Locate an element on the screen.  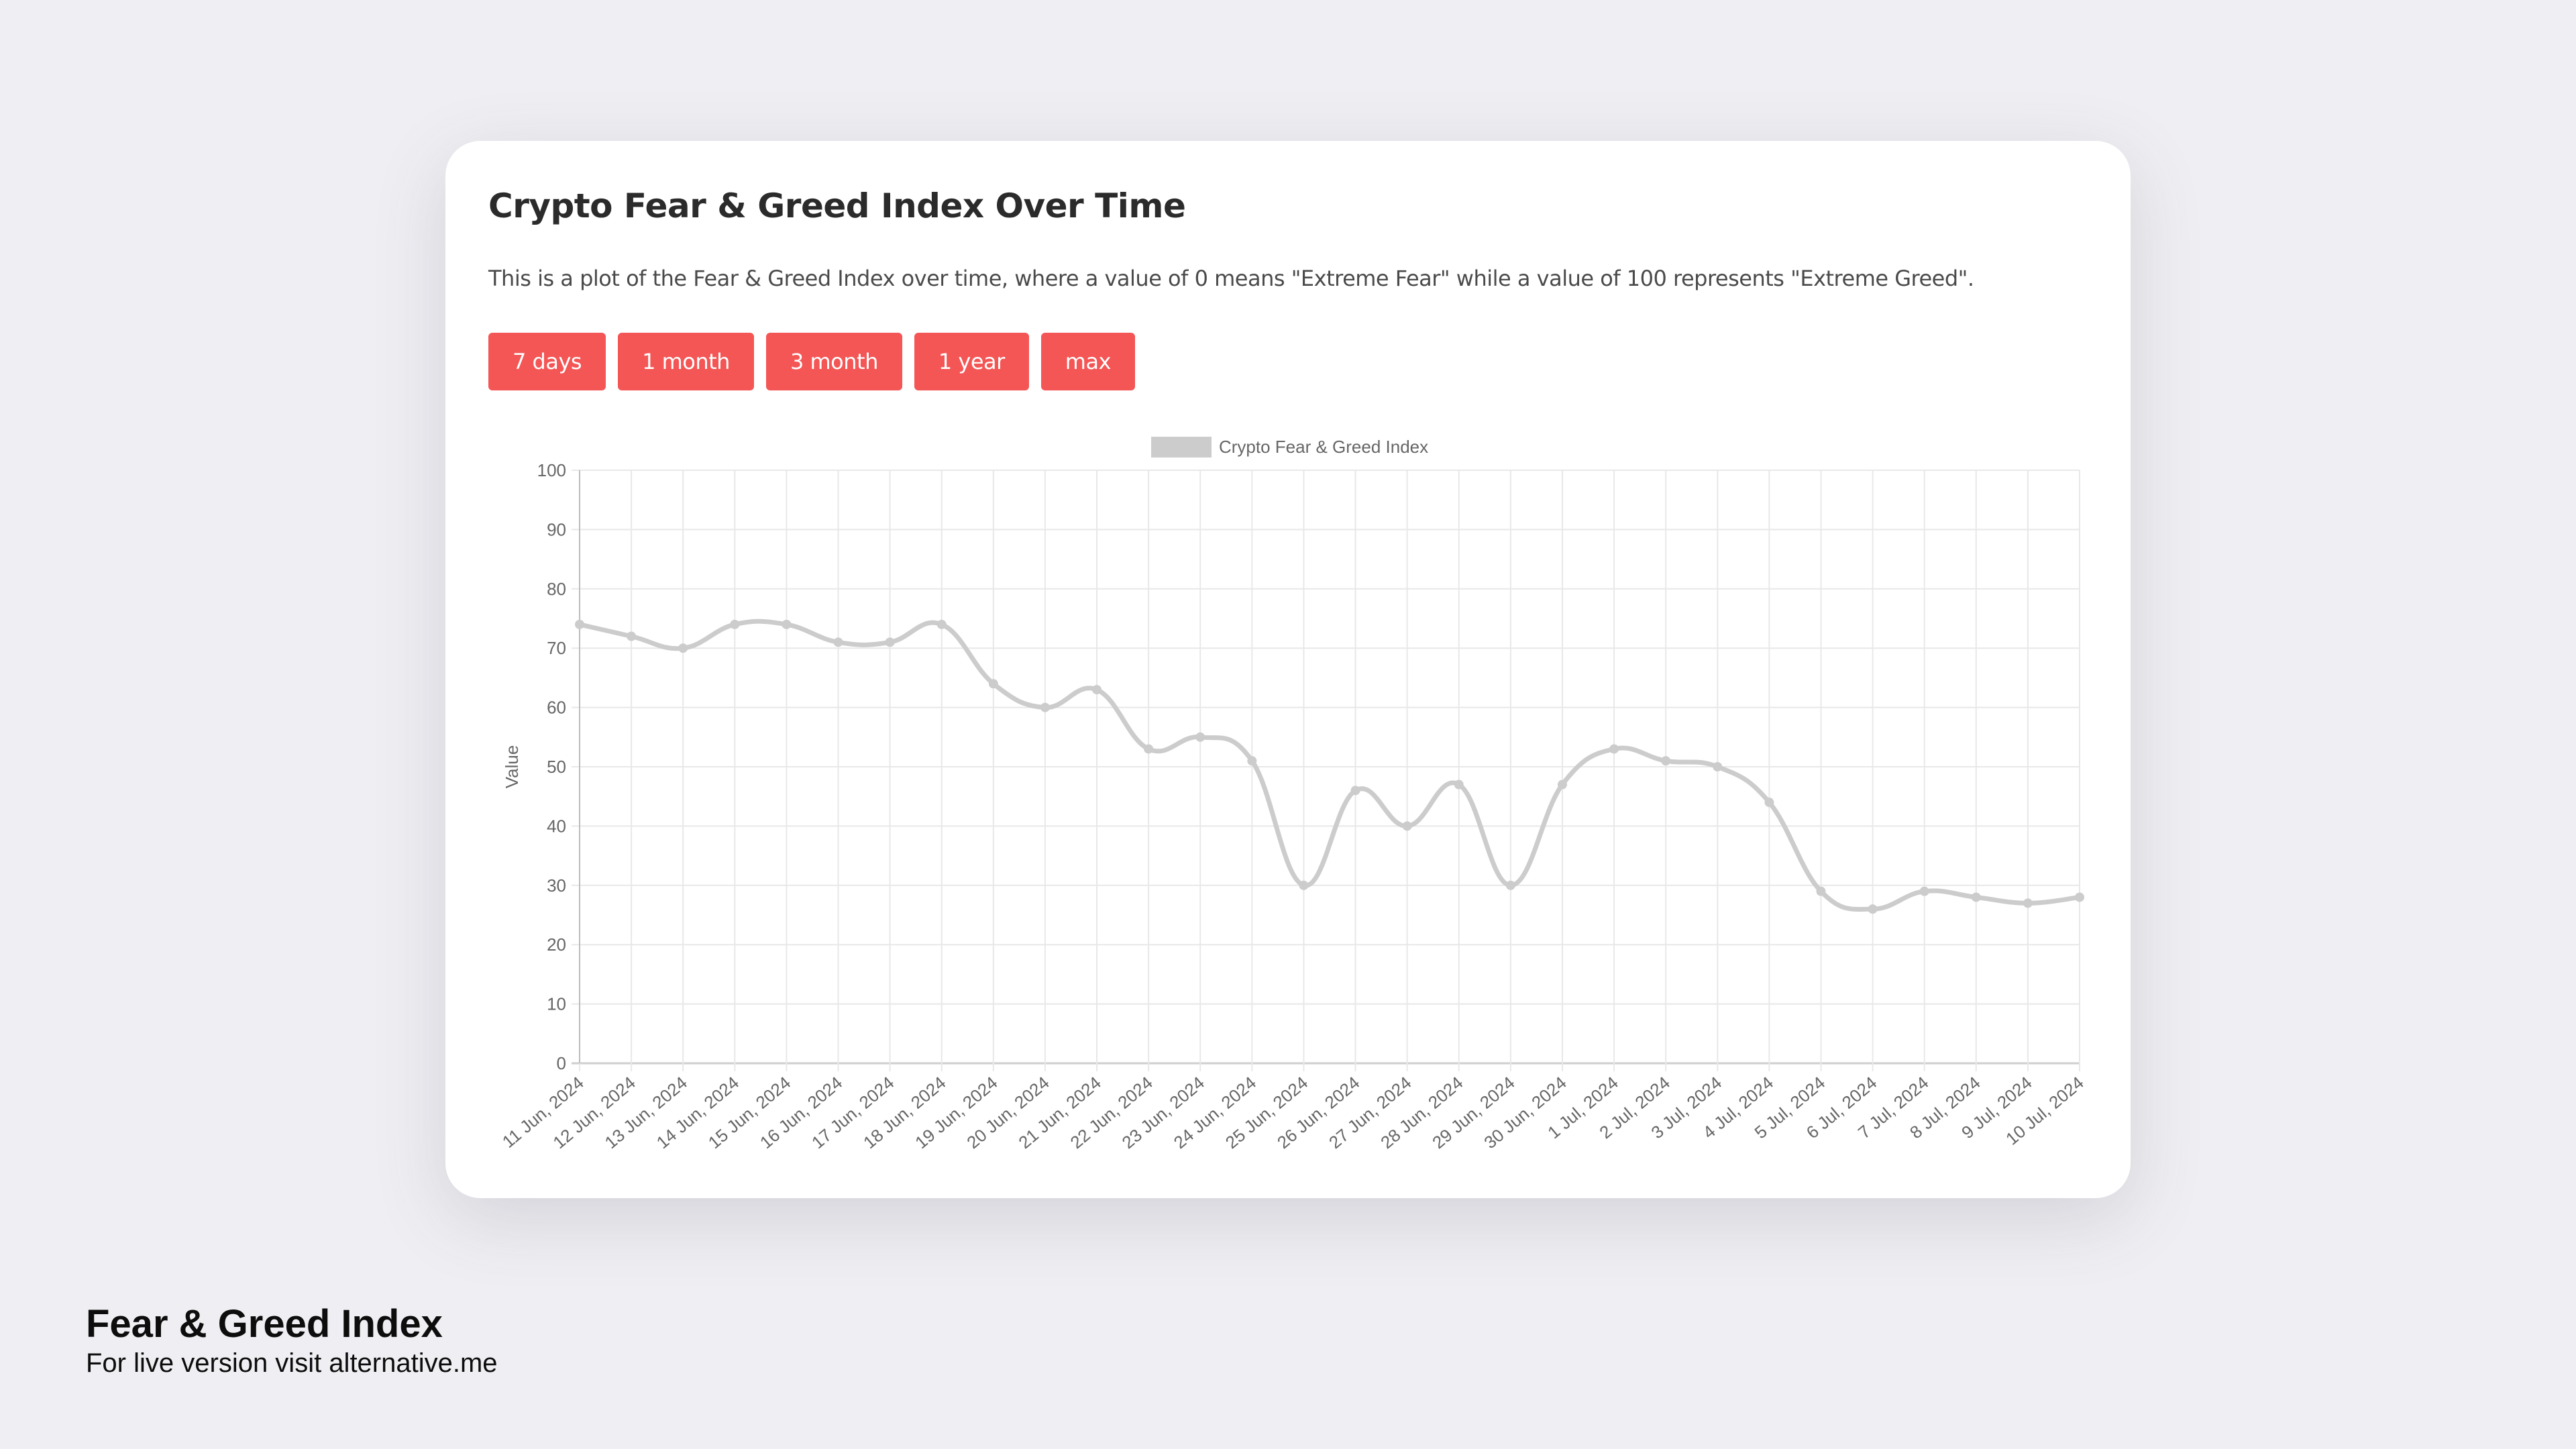
legend-label: Crypto Fear & Greed Index is located at coordinates (1323, 447).